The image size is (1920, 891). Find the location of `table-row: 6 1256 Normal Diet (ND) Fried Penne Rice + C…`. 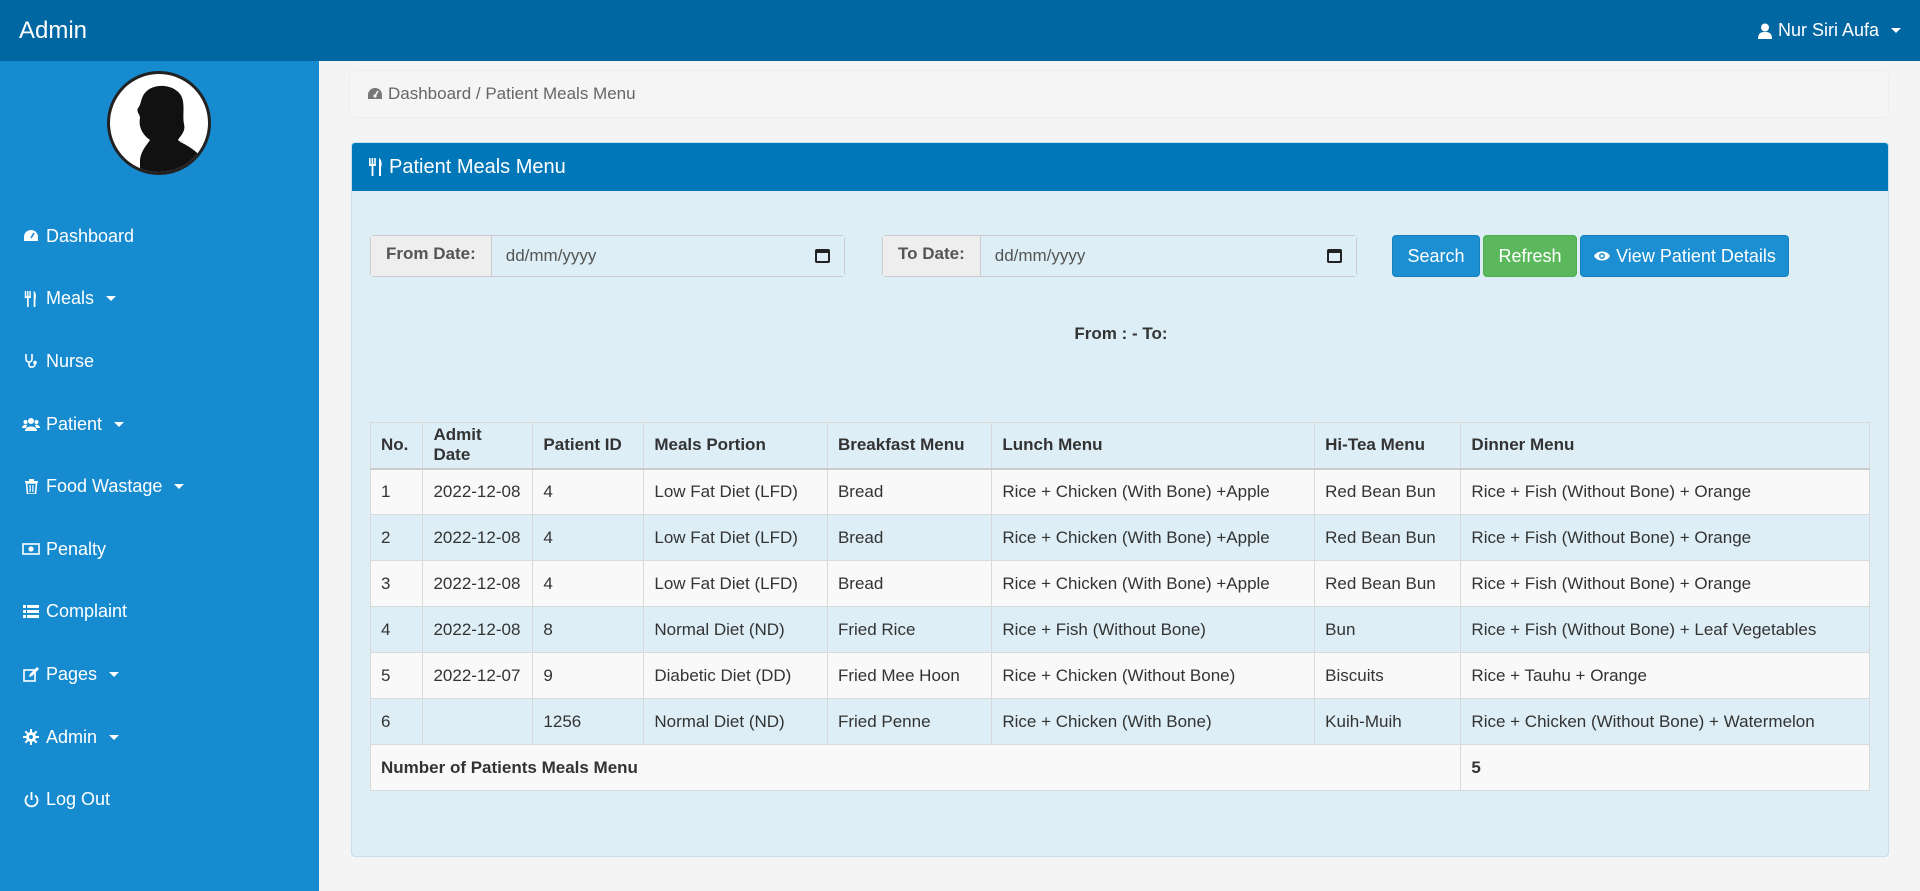

table-row: 6 1256 Normal Diet (ND) Fried Penne Rice + C… is located at coordinates (1119, 721).